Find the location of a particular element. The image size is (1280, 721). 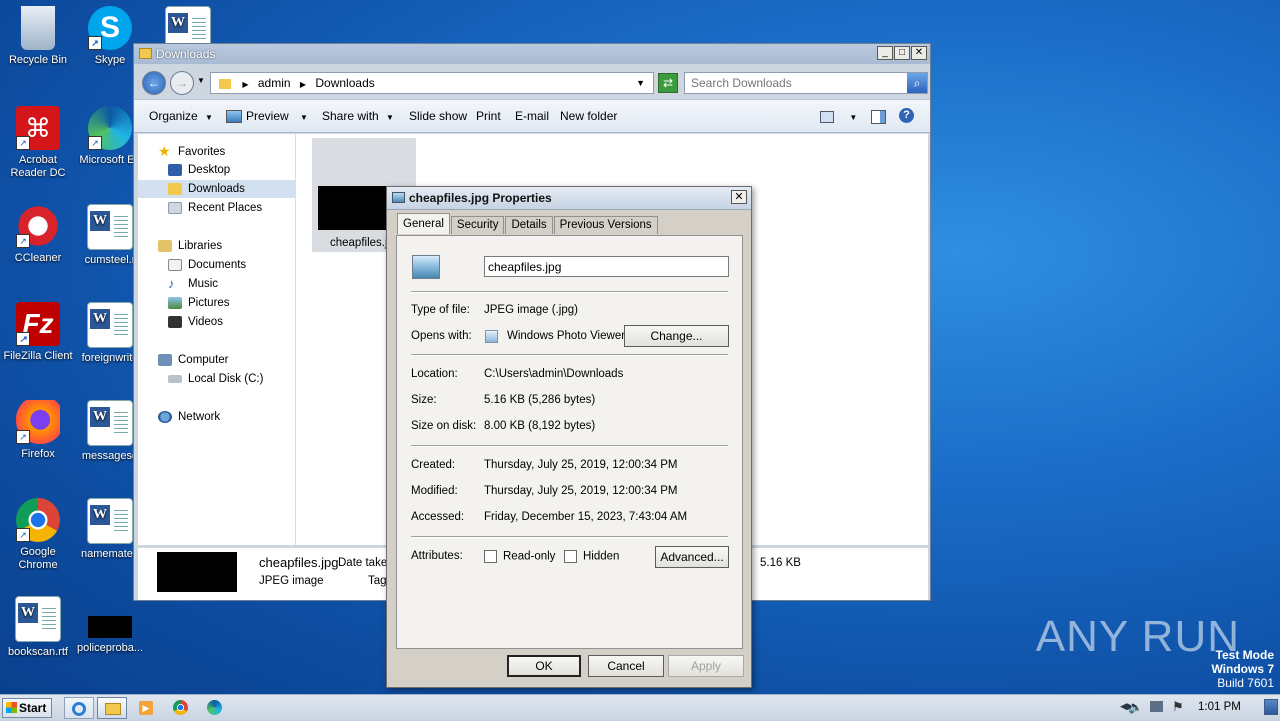

nav-documents: Documents is located at coordinates (207, 265).